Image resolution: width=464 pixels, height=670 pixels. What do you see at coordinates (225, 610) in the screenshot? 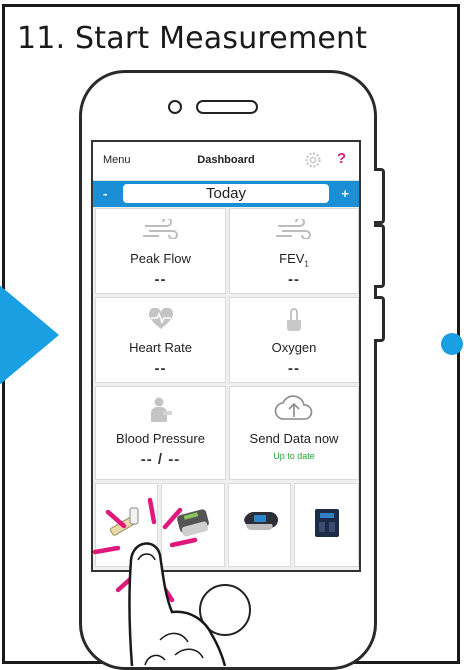
I see `home-button` at bounding box center [225, 610].